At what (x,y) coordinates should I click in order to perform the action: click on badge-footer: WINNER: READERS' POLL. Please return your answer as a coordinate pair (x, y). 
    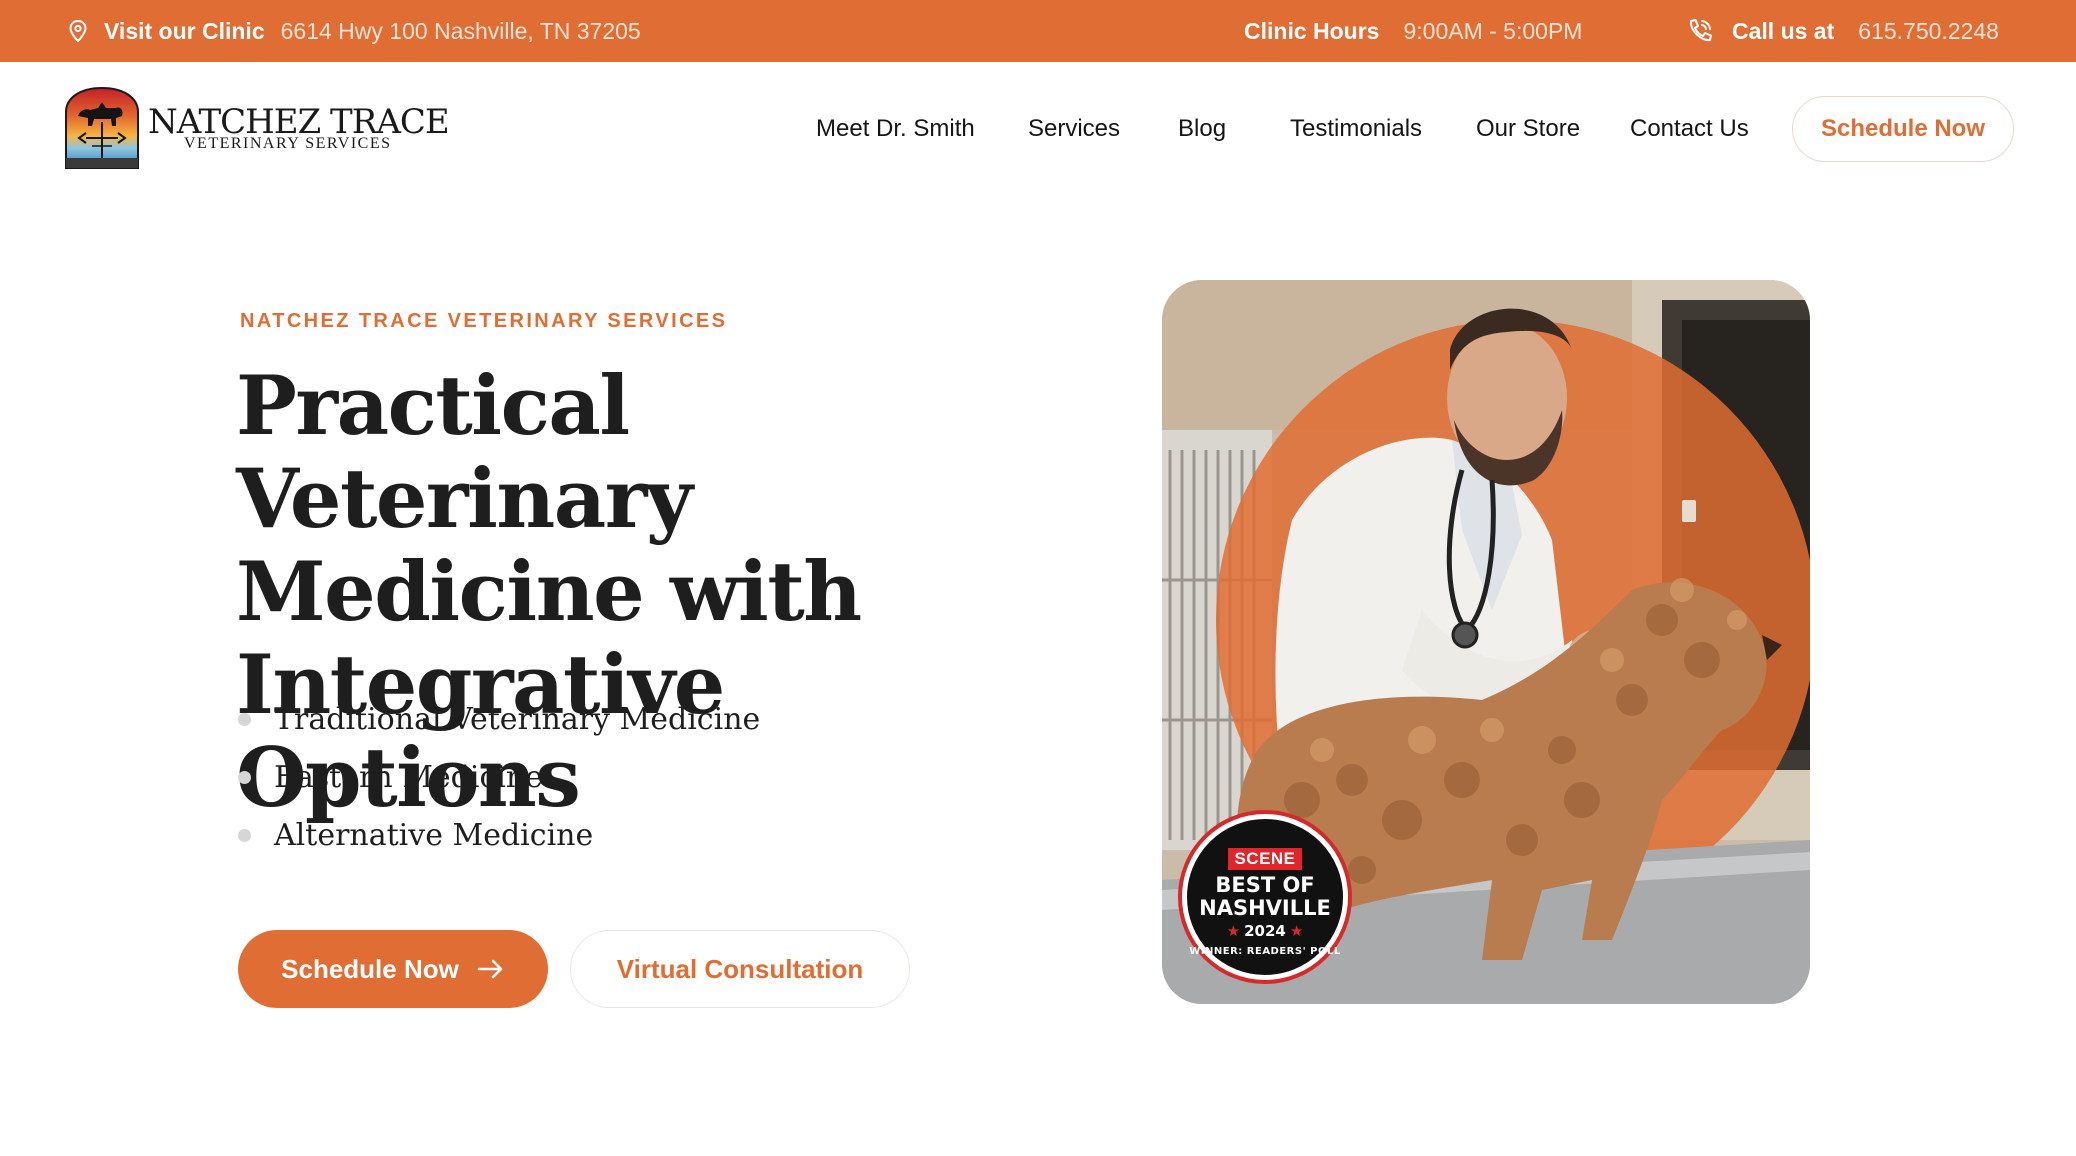
    Looking at the image, I should click on (1265, 951).